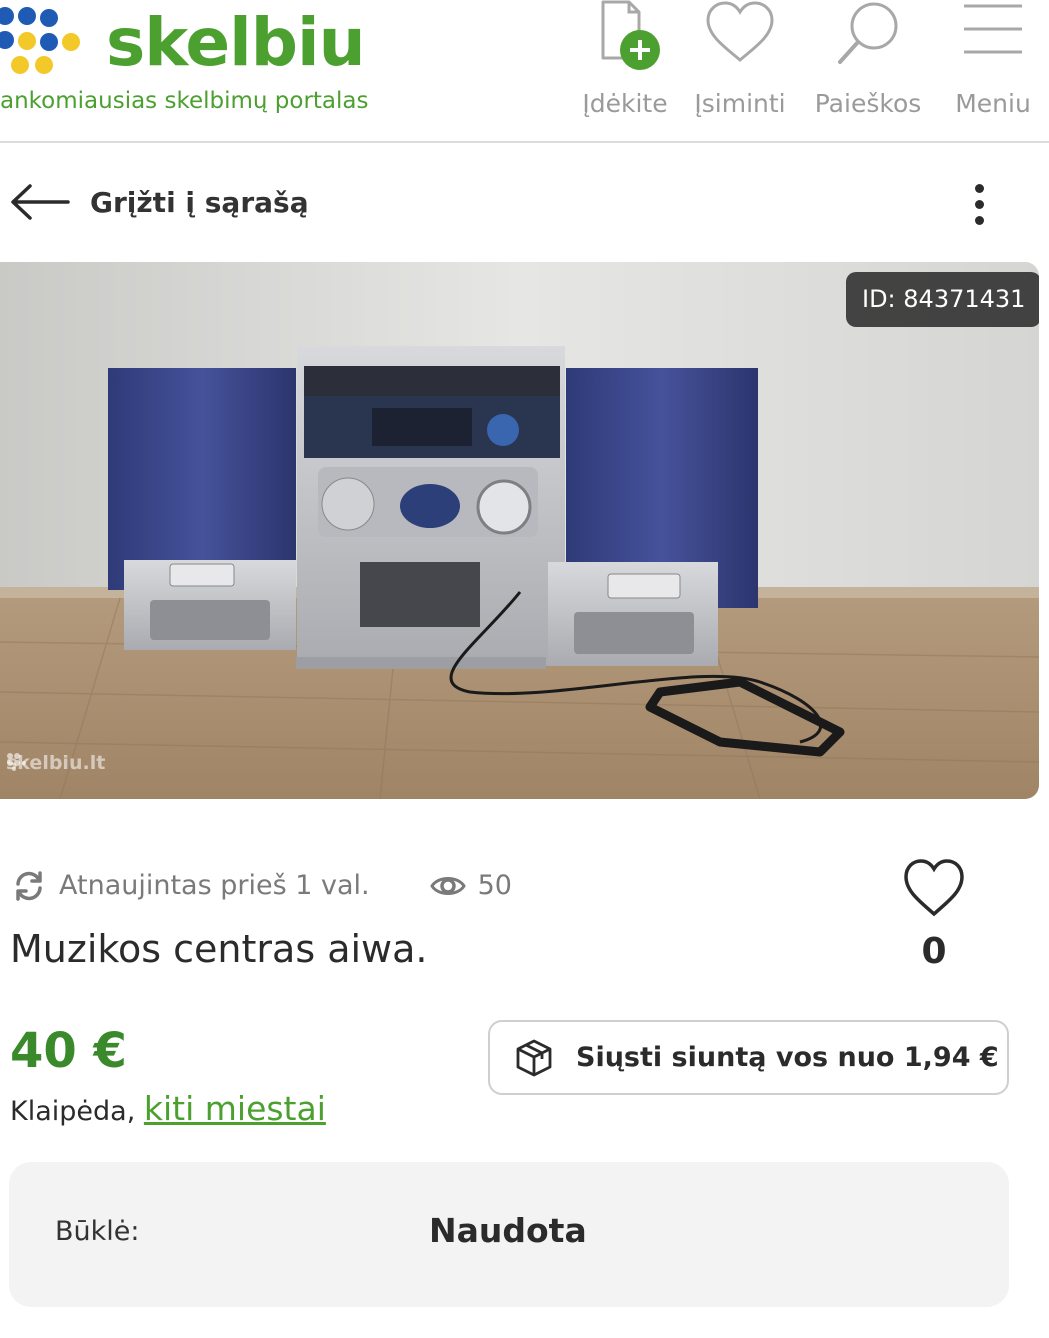 This screenshot has height=1338, width=1049. I want to click on menu-icon, so click(993, 29).